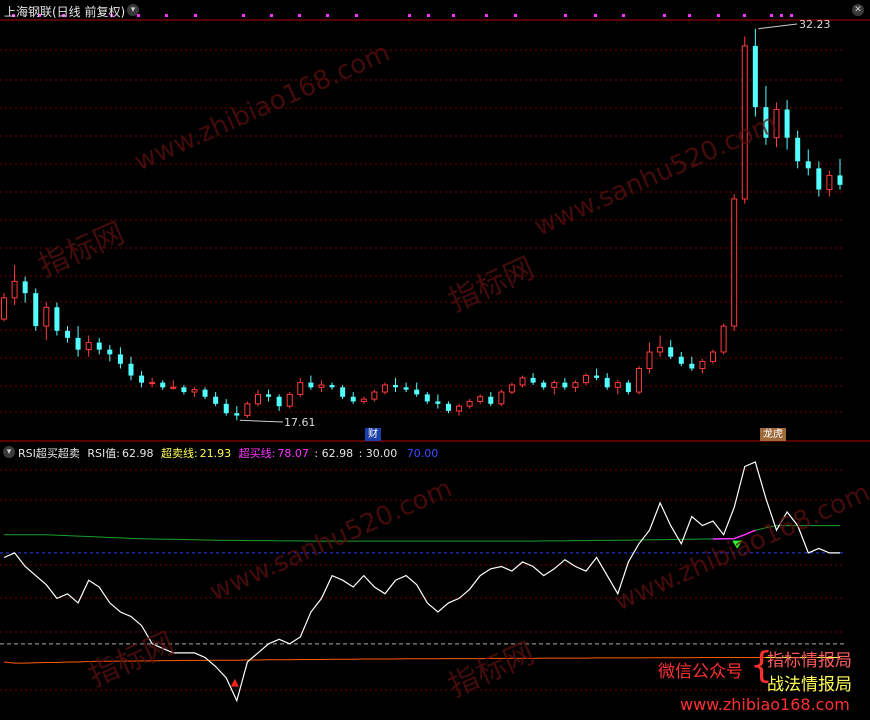 The image size is (870, 720). I want to click on close-icon: ✕, so click(858, 10).